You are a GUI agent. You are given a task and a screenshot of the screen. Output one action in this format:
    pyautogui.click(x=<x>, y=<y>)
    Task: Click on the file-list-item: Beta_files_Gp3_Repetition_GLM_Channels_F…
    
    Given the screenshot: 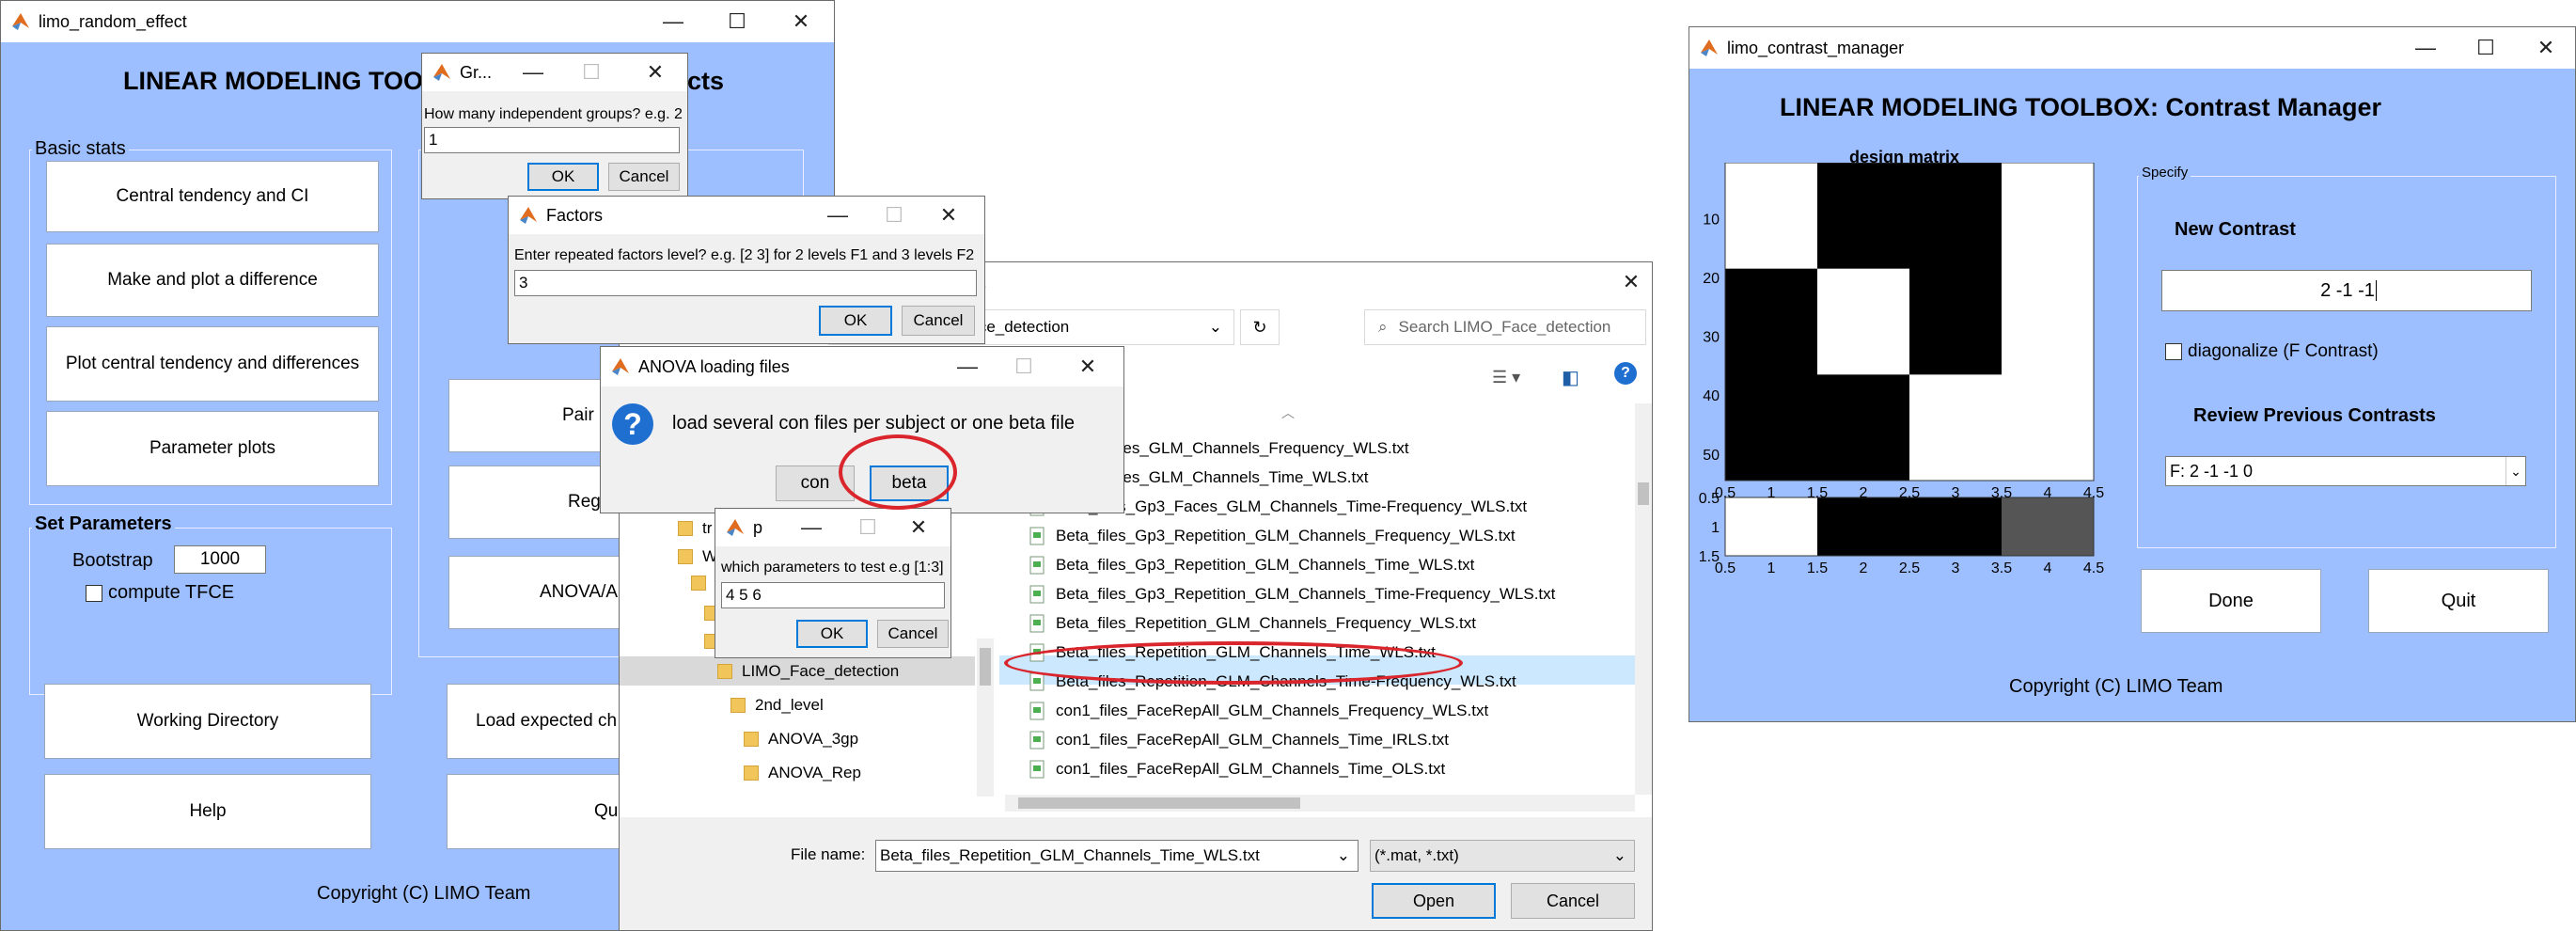 What is the action you would take?
    pyautogui.click(x=1257, y=535)
    